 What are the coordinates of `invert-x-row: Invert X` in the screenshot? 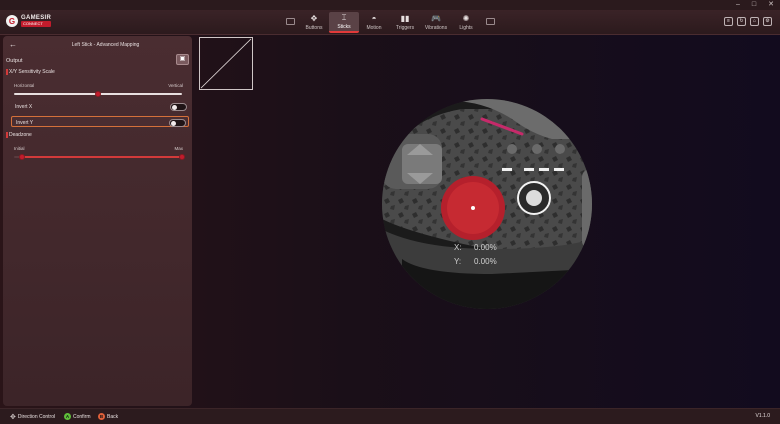 It's located at (100, 106).